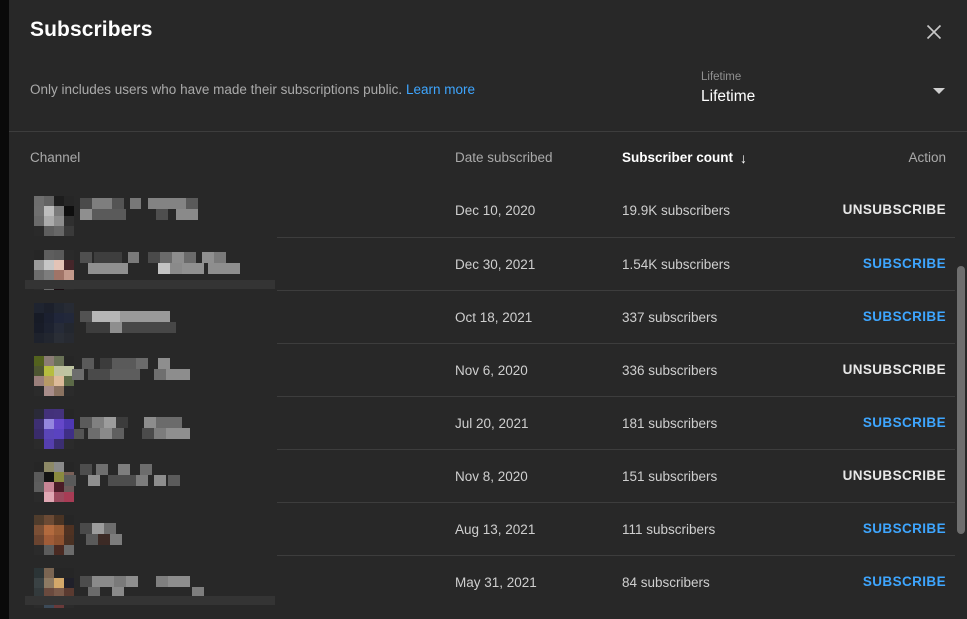 The image size is (967, 619). I want to click on table-row: Dec 10, 2020 19.9K subscribers UNSUBSCRIBE, so click(488, 210).